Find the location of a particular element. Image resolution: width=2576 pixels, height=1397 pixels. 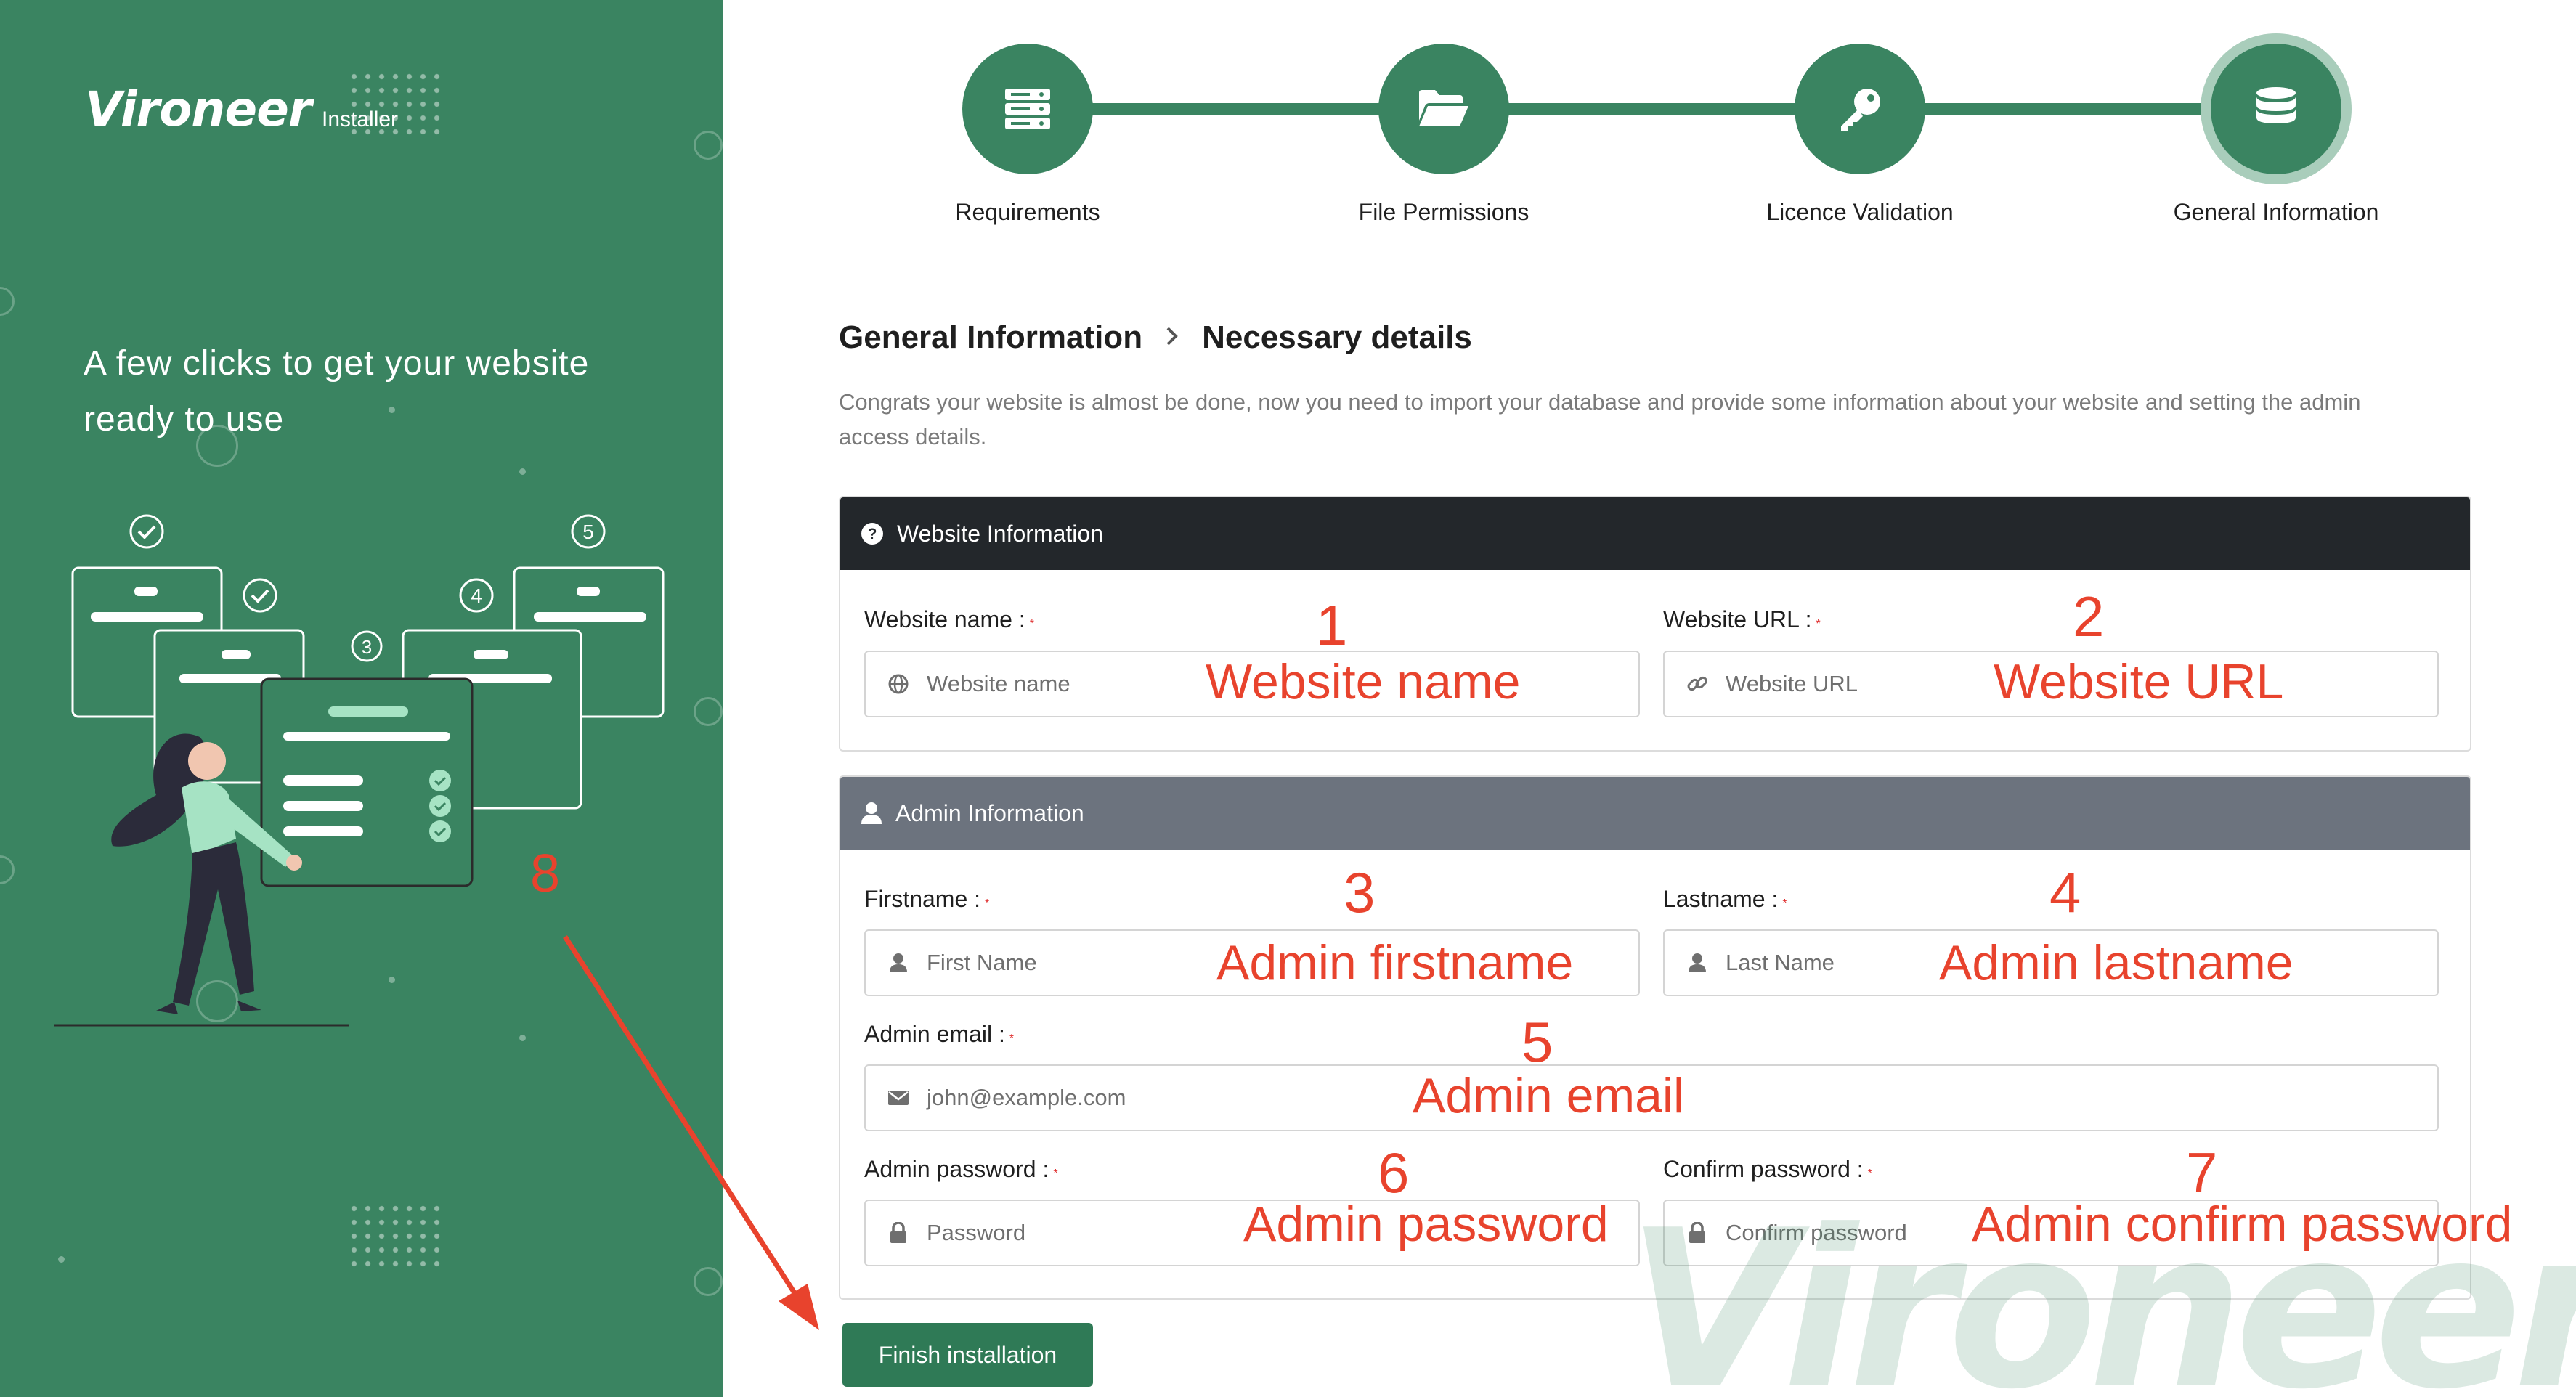

illustration-step-5: 5 is located at coordinates (588, 532).